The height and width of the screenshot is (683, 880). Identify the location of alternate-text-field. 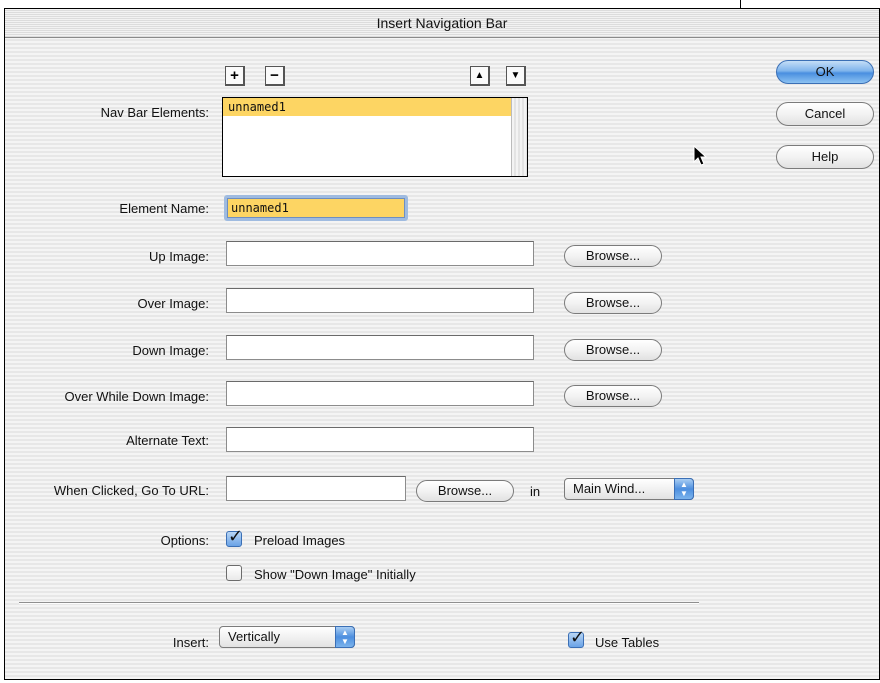
(380, 439).